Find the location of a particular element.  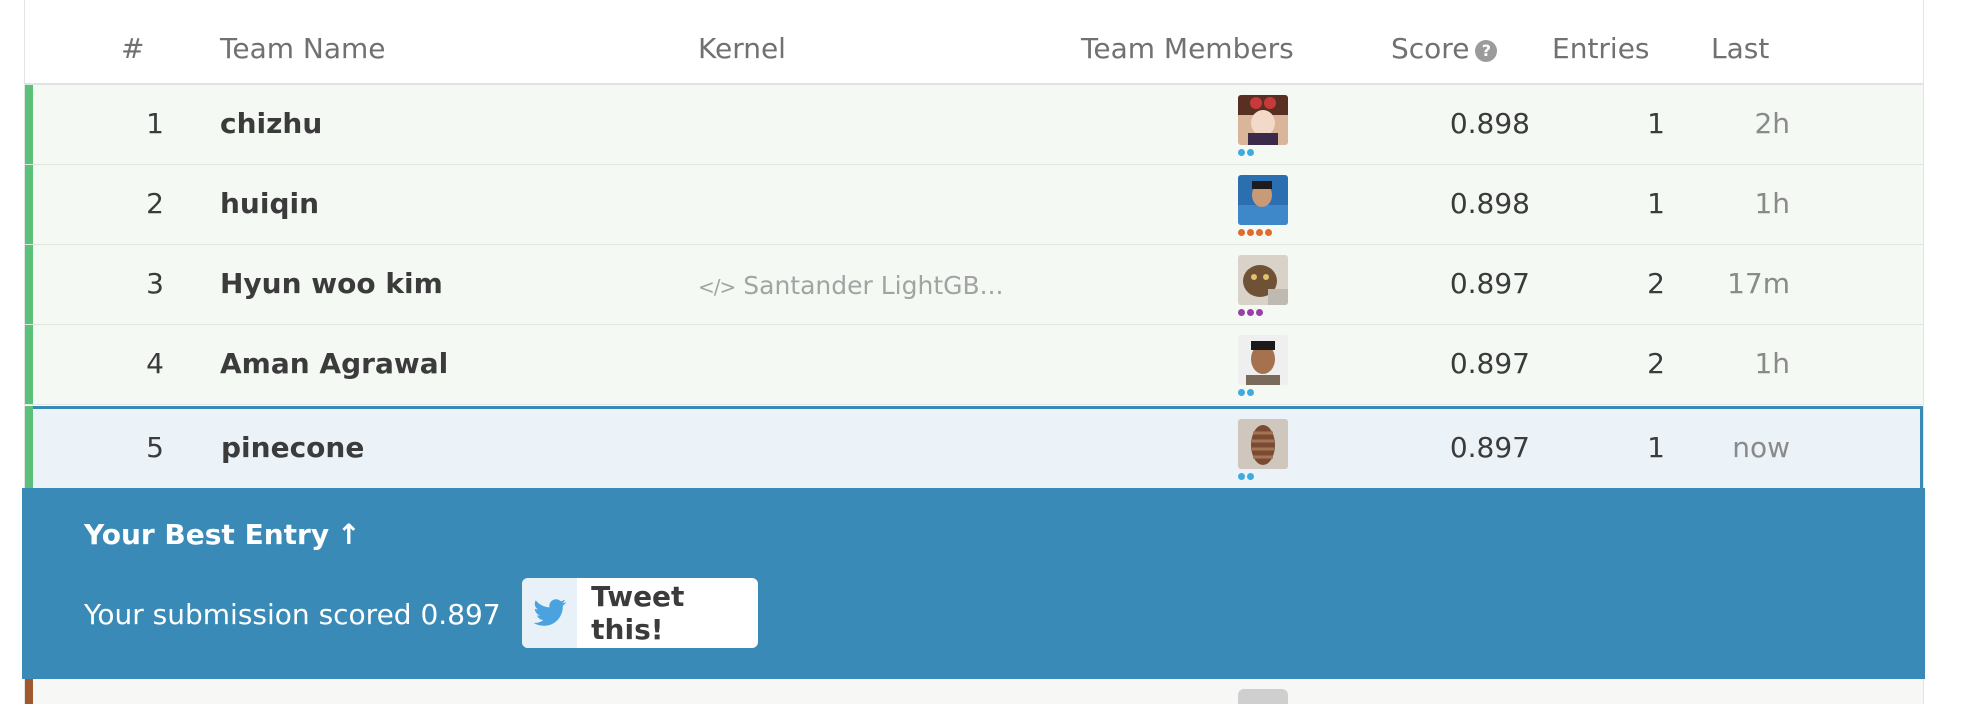

tweet-button: Tweet this! is located at coordinates (640, 613).